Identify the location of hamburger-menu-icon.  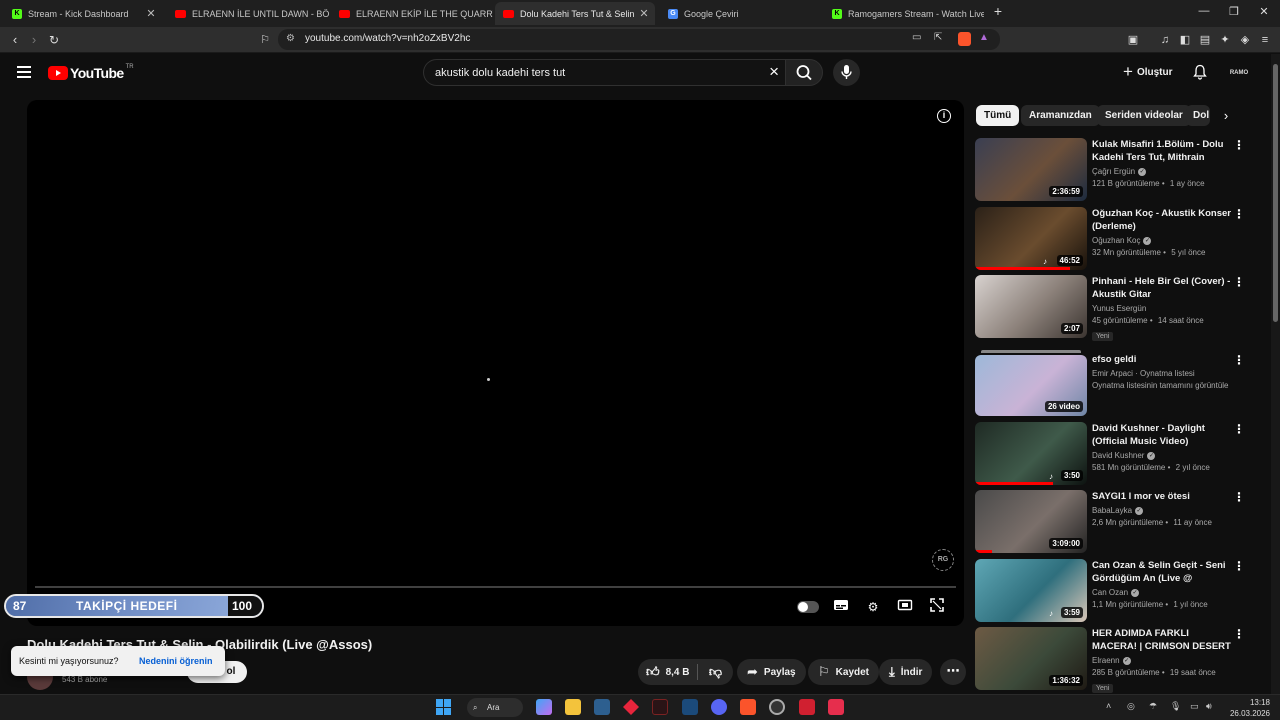
(24, 72).